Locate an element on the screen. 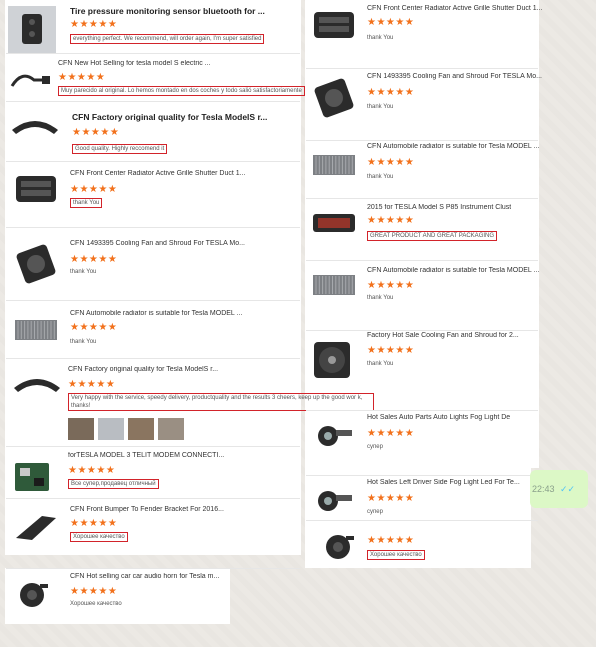 The image size is (596, 647). bumper-bracket-icon is located at coordinates (36, 529).